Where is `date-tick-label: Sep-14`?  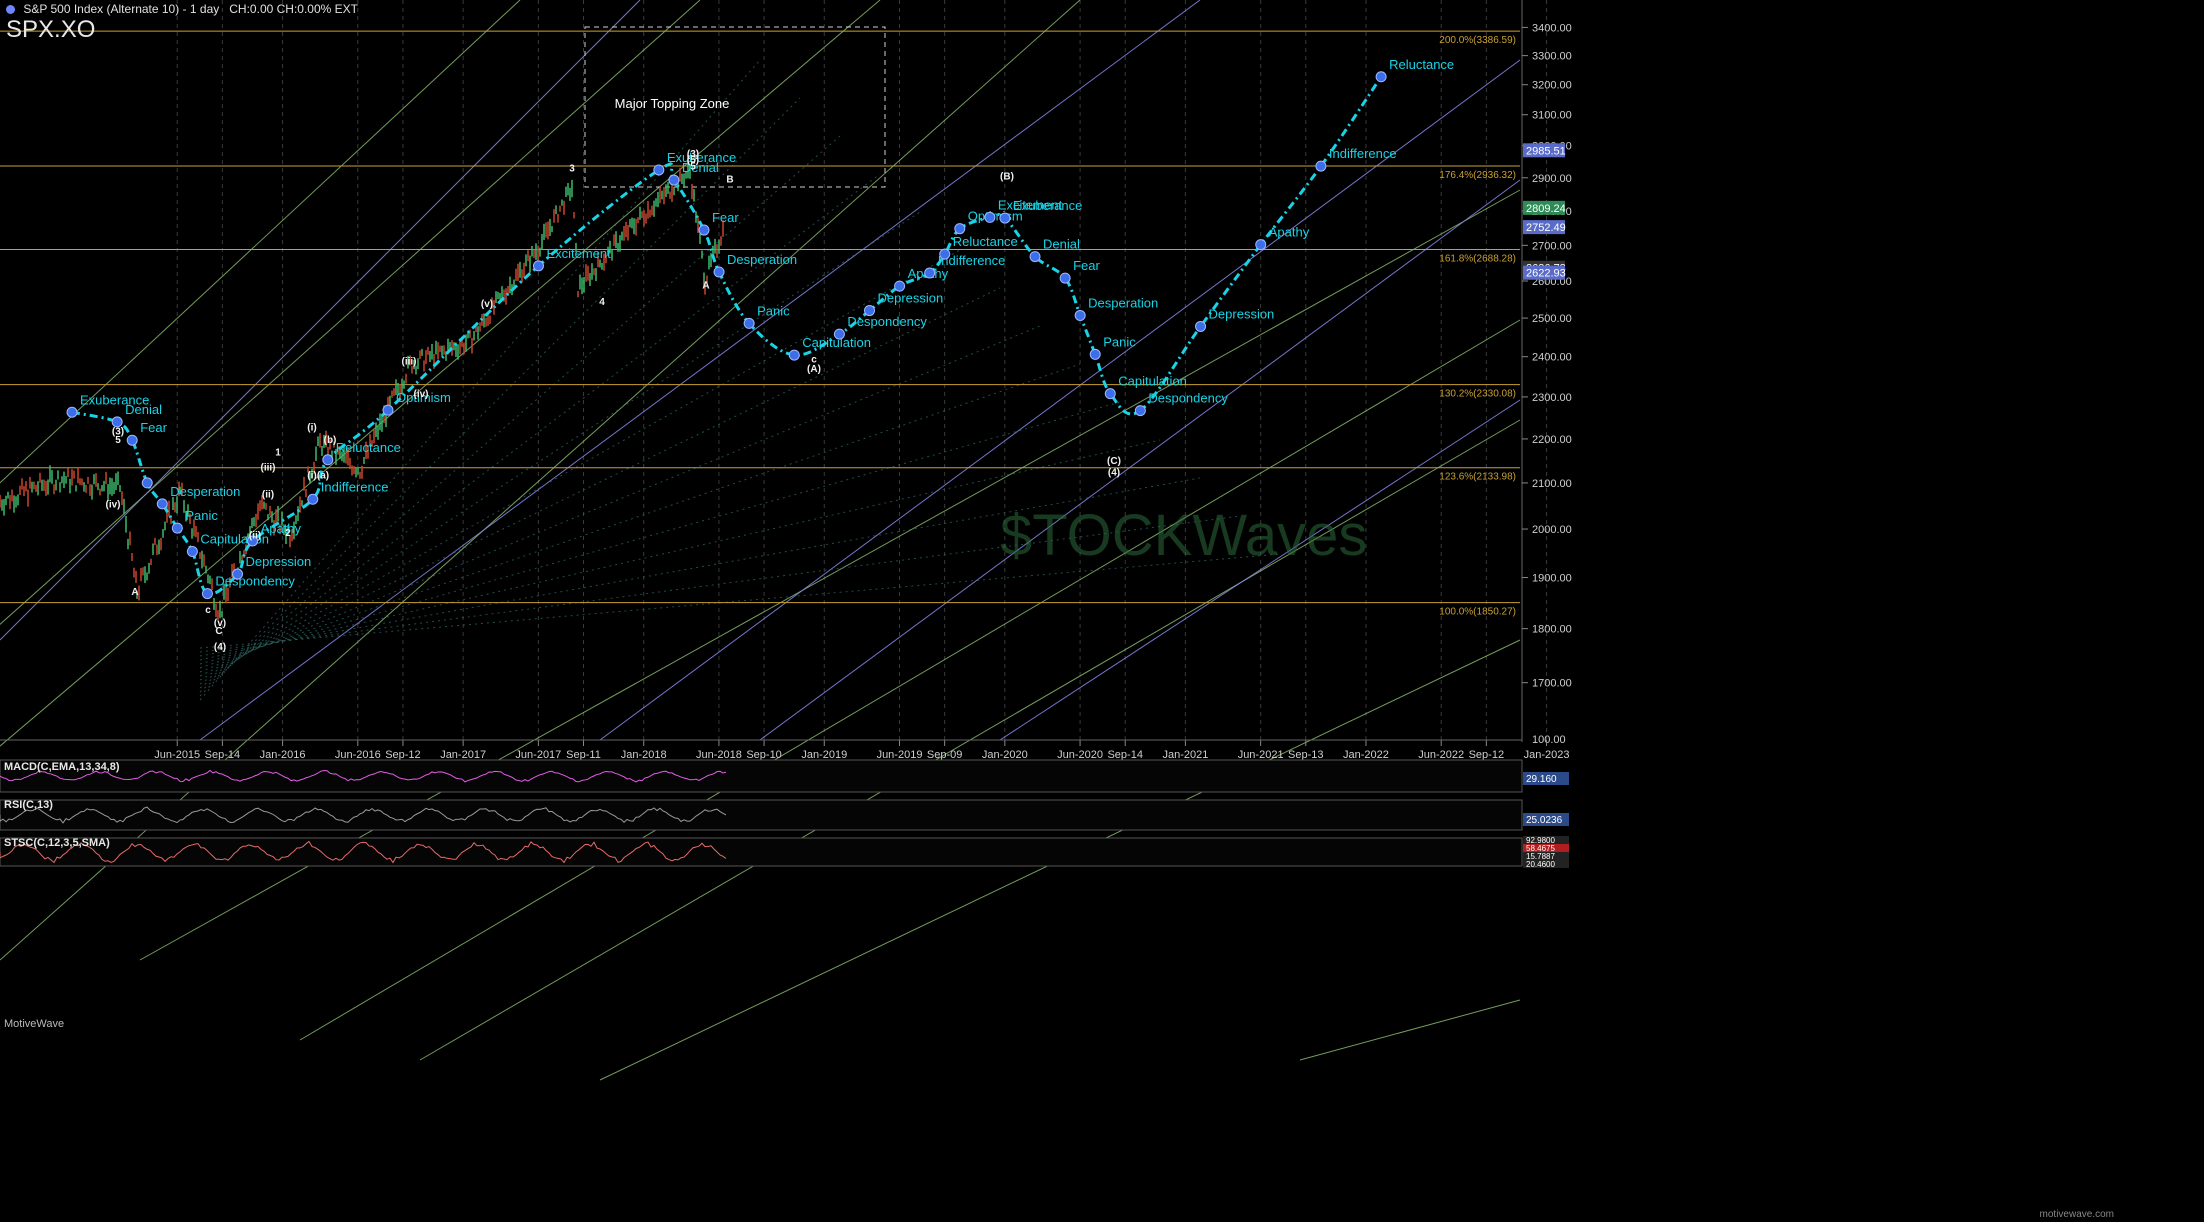 date-tick-label: Sep-14 is located at coordinates (1124, 755).